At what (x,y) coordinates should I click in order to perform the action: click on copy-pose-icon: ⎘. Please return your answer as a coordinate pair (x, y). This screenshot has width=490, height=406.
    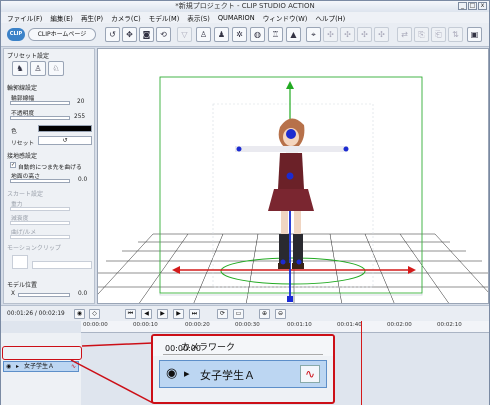
    Looking at the image, I should click on (421, 34).